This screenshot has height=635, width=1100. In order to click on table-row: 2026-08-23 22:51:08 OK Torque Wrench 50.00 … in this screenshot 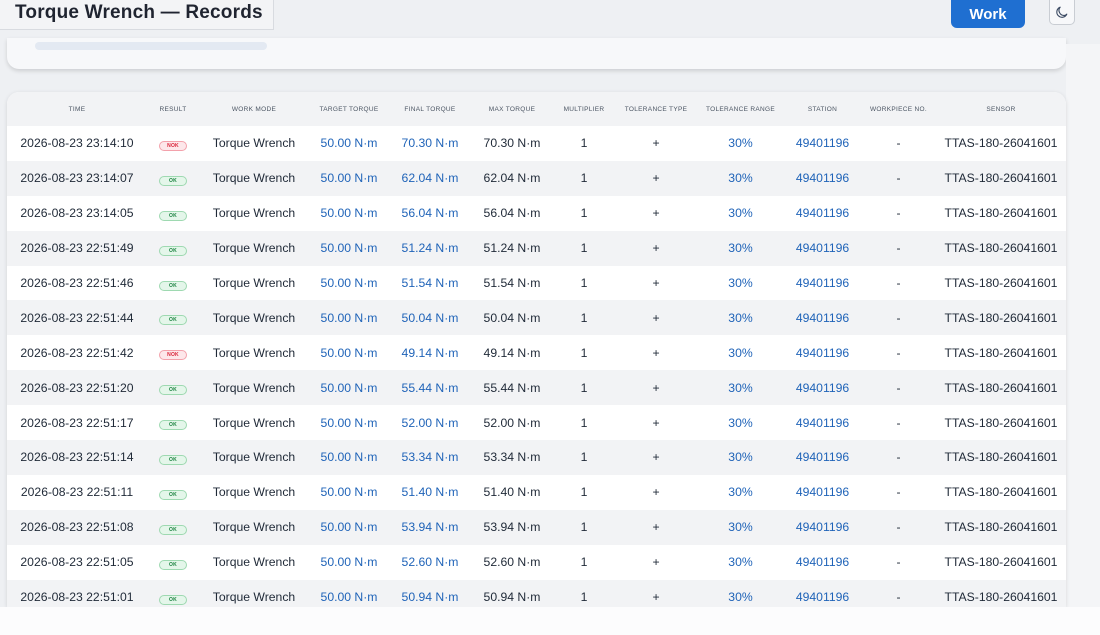, I will do `click(536, 527)`.